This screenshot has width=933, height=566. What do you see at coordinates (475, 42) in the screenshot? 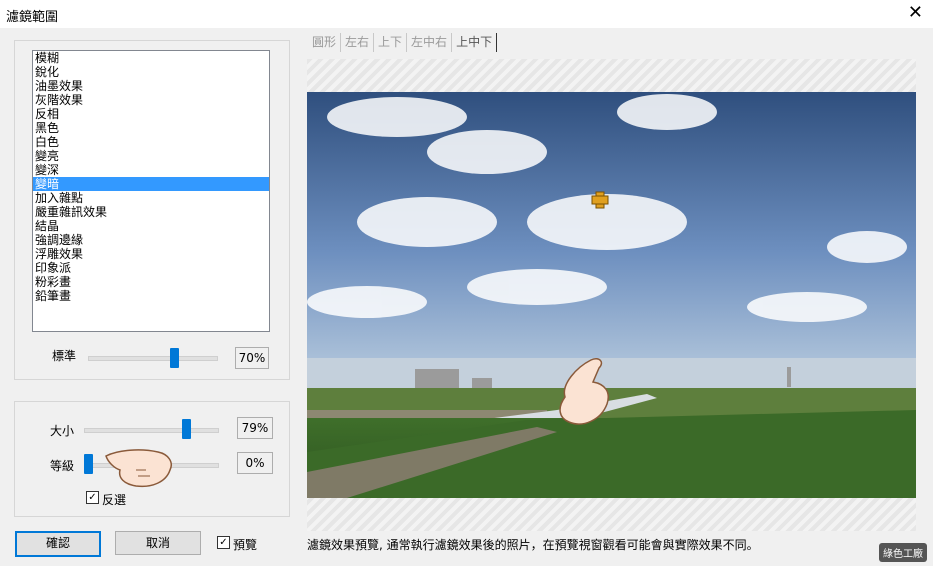
I see `tab-top-center-bottom: 上中下` at bounding box center [475, 42].